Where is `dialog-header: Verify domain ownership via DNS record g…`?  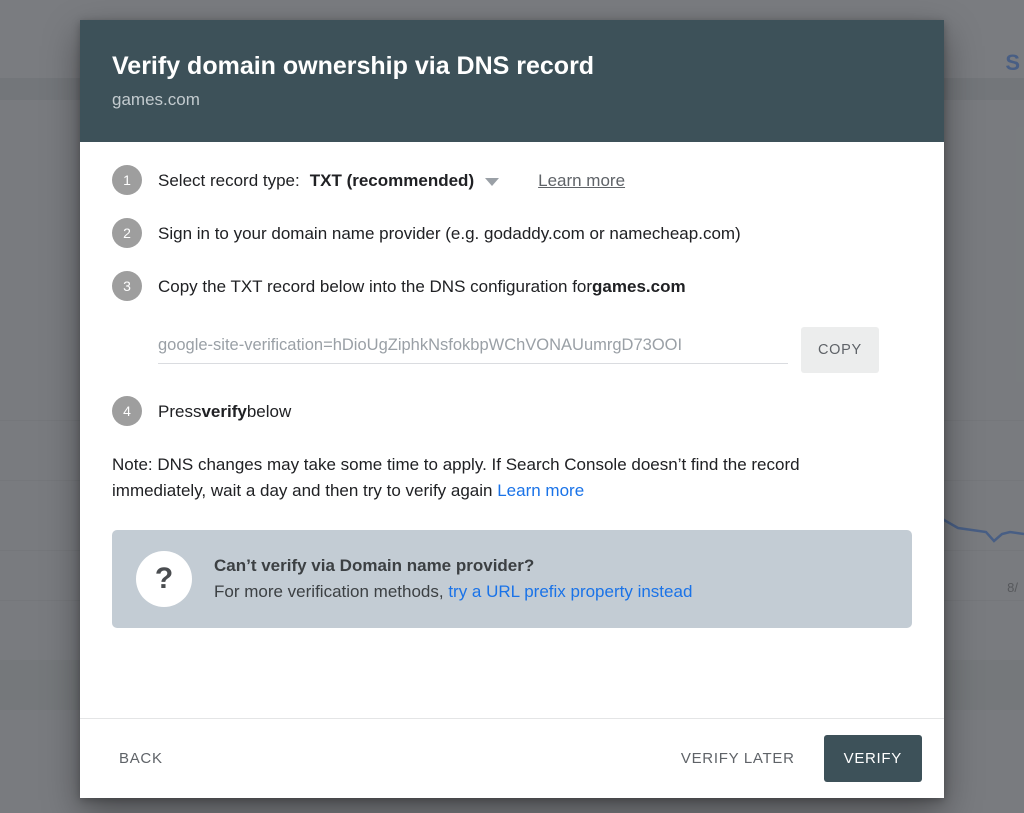 dialog-header: Verify domain ownership via DNS record g… is located at coordinates (512, 81).